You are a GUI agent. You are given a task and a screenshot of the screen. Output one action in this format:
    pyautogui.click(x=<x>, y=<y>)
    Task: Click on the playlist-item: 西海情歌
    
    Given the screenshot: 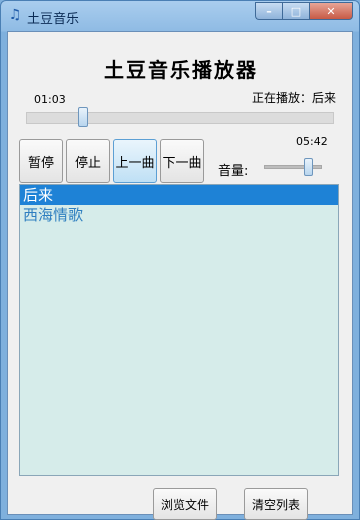 What is the action you would take?
    pyautogui.click(x=179, y=215)
    